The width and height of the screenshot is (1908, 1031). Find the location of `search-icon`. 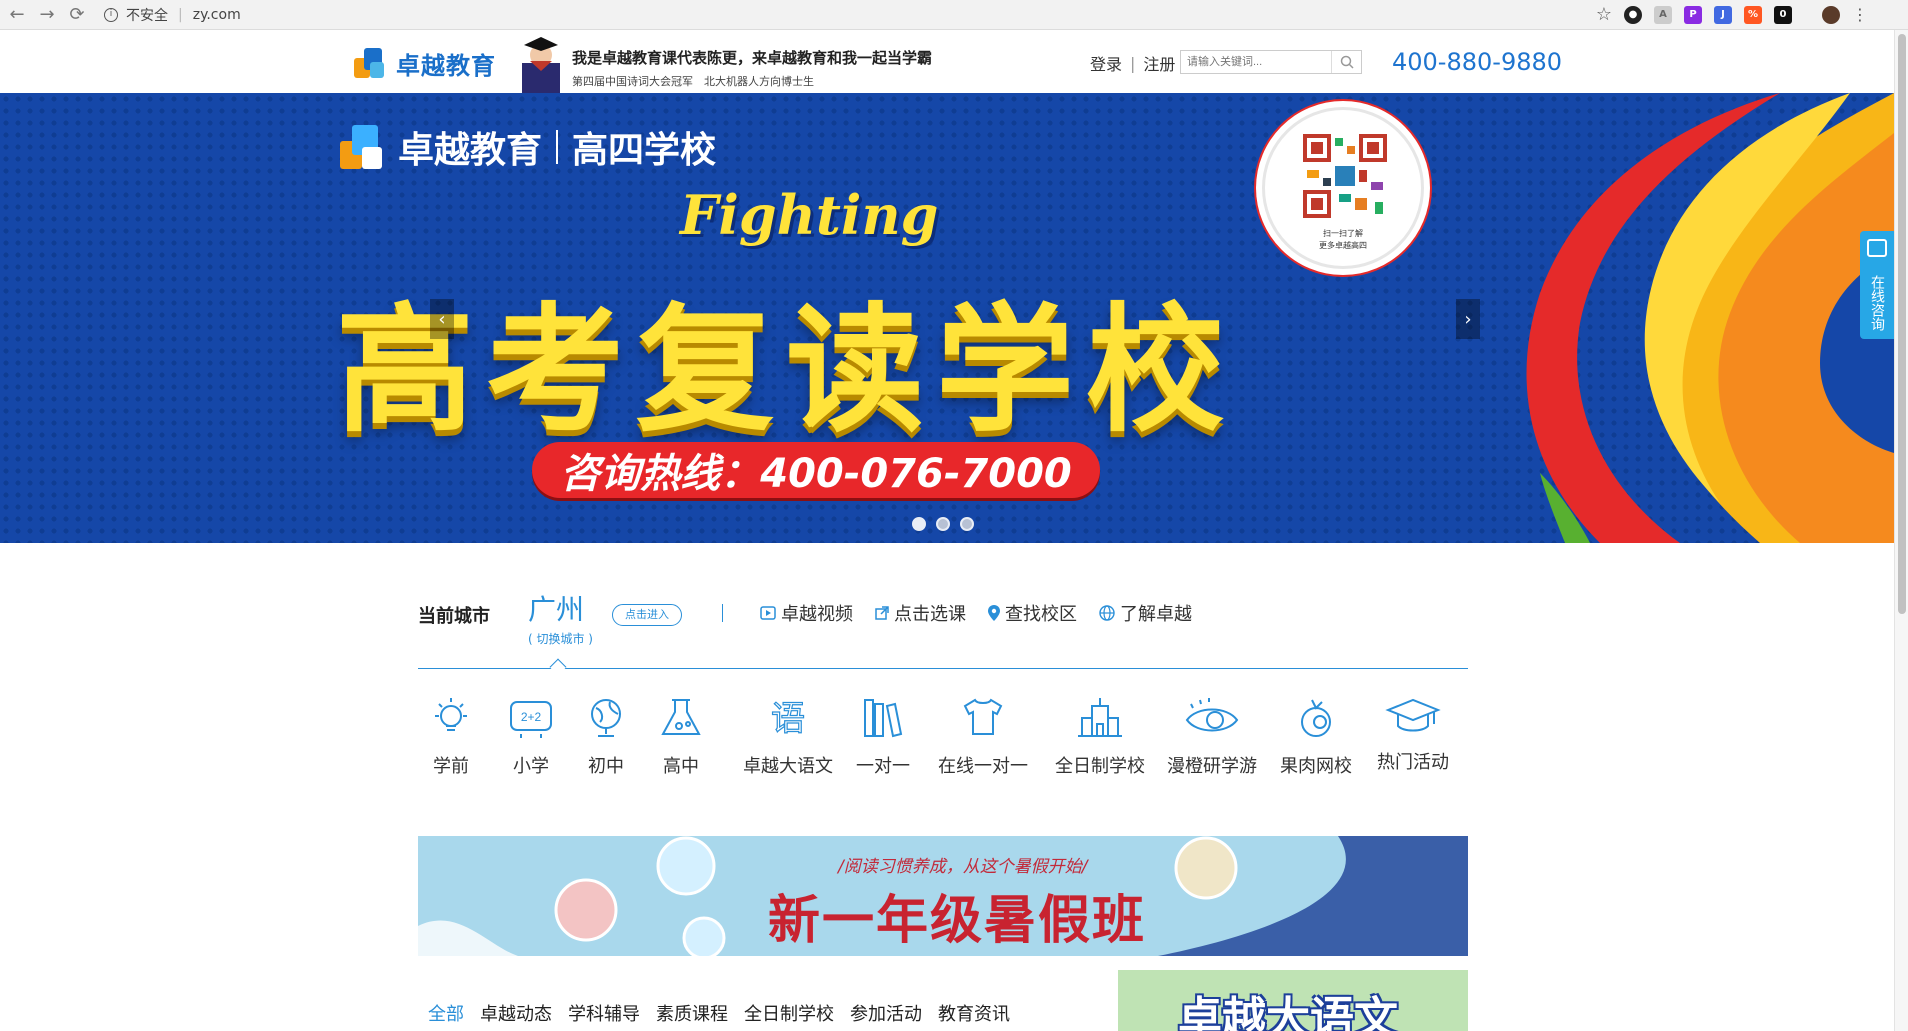

search-icon is located at coordinates (1347, 62).